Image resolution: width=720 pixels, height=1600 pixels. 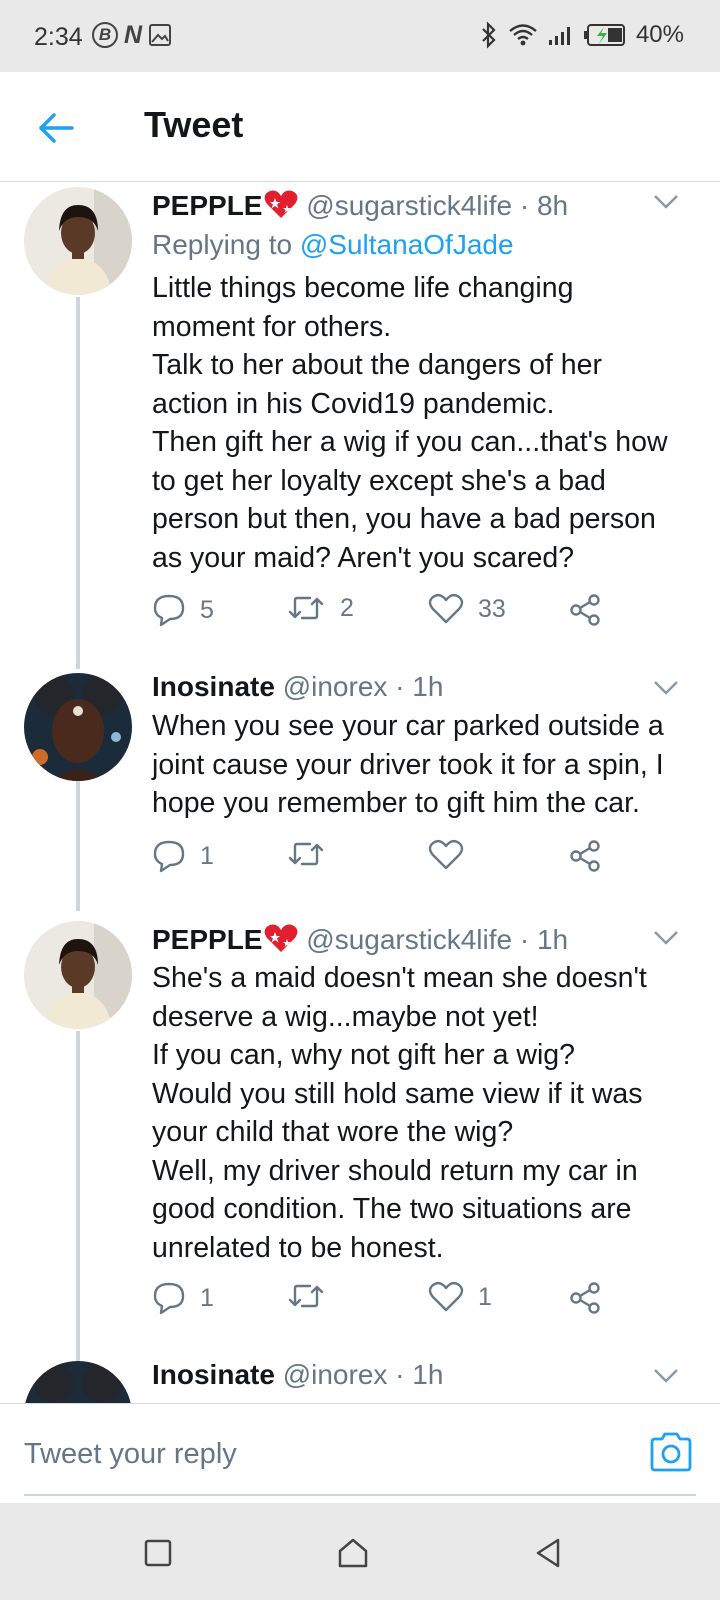 I want to click on system-nav-bar, so click(x=360, y=1551).